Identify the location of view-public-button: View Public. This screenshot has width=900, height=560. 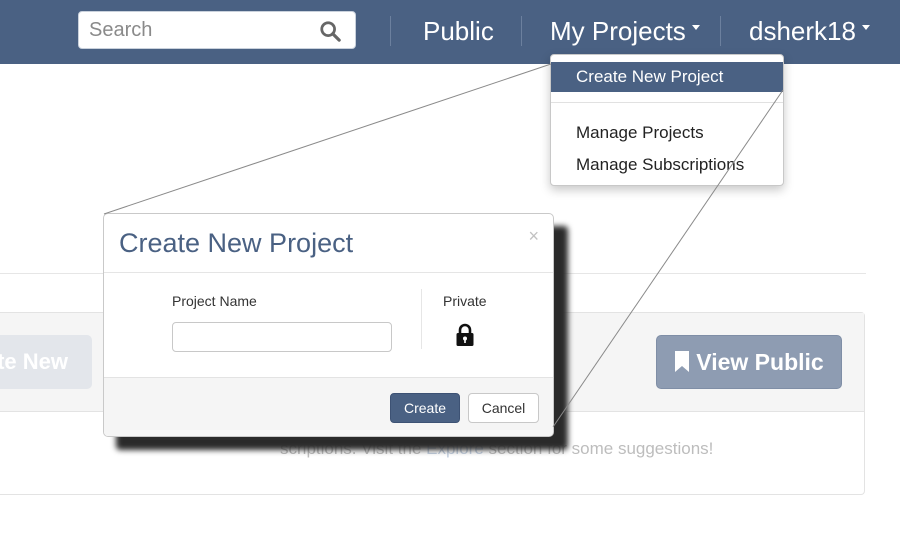
(749, 362).